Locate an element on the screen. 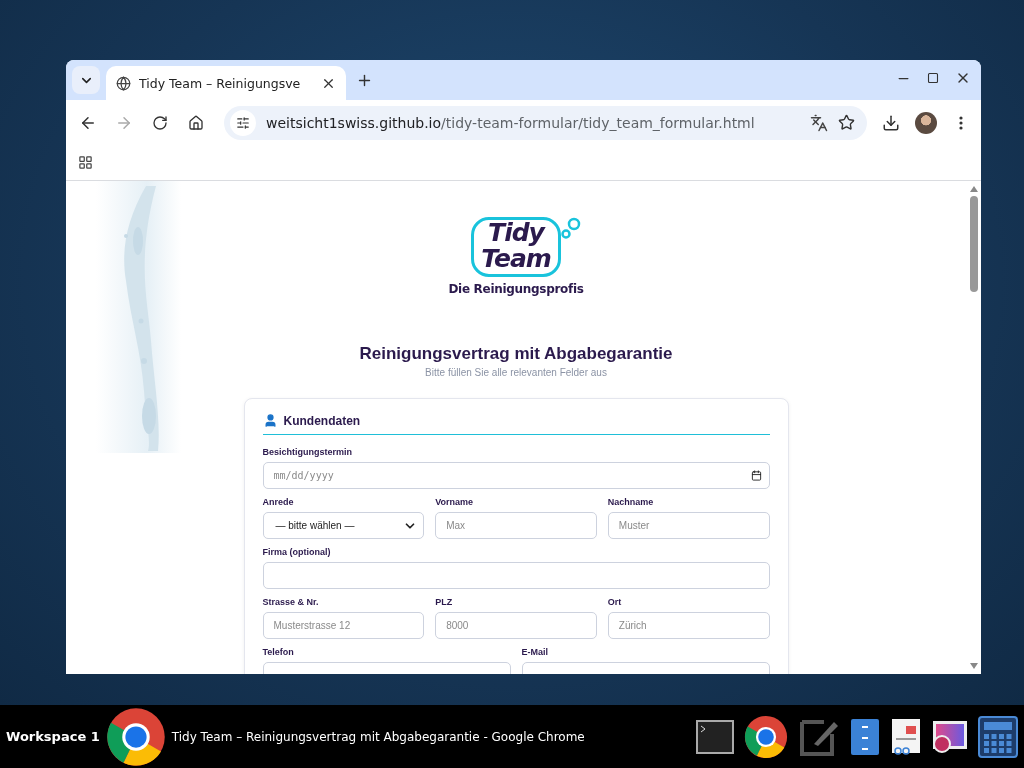 Image resolution: width=1024 pixels, height=768 pixels. avatar is located at coordinates (926, 122).